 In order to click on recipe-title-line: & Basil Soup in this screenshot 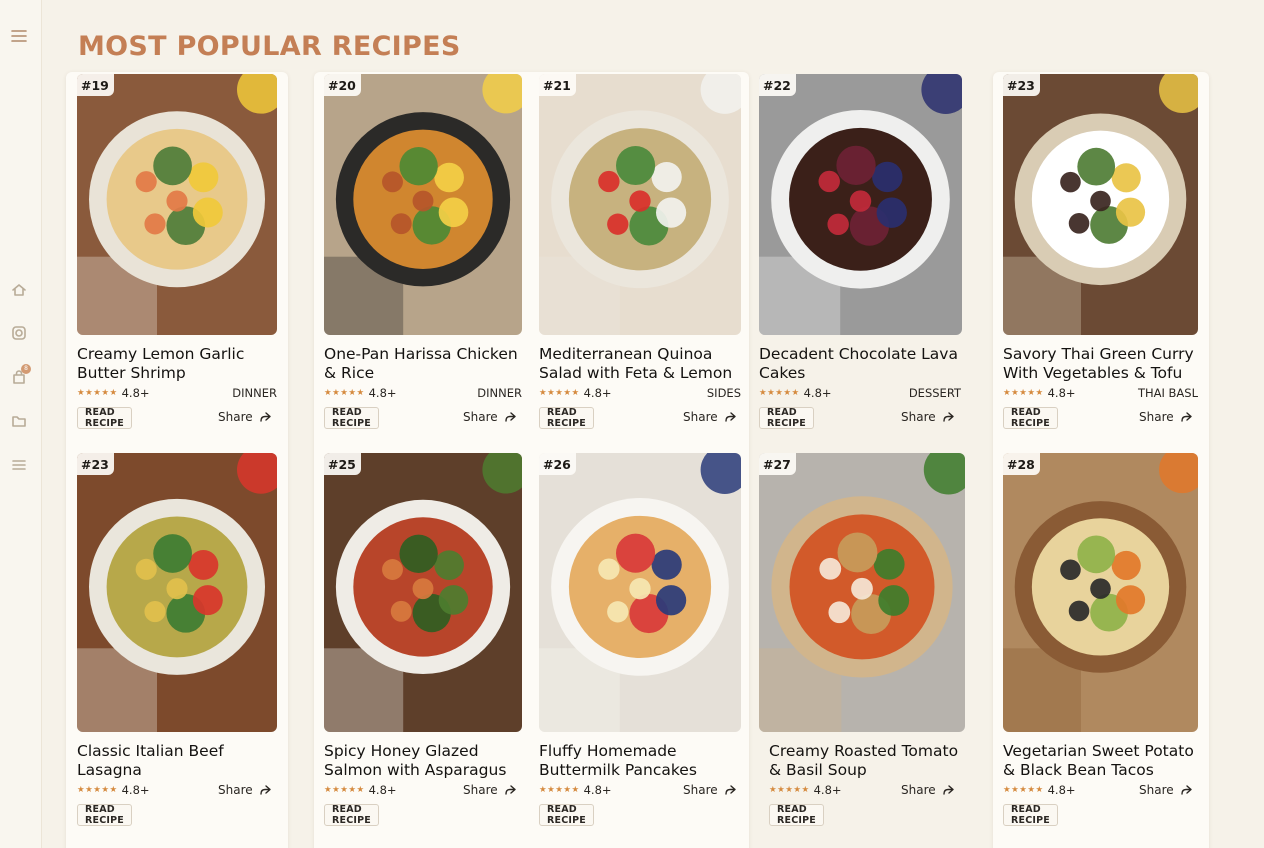, I will do `click(818, 769)`.